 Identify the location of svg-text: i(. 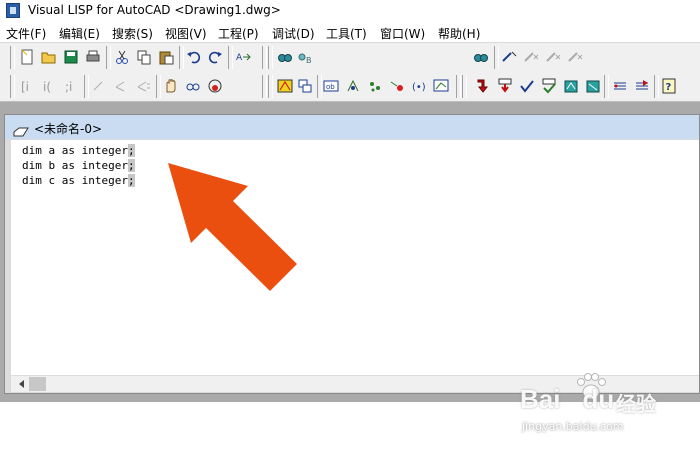
(47, 87).